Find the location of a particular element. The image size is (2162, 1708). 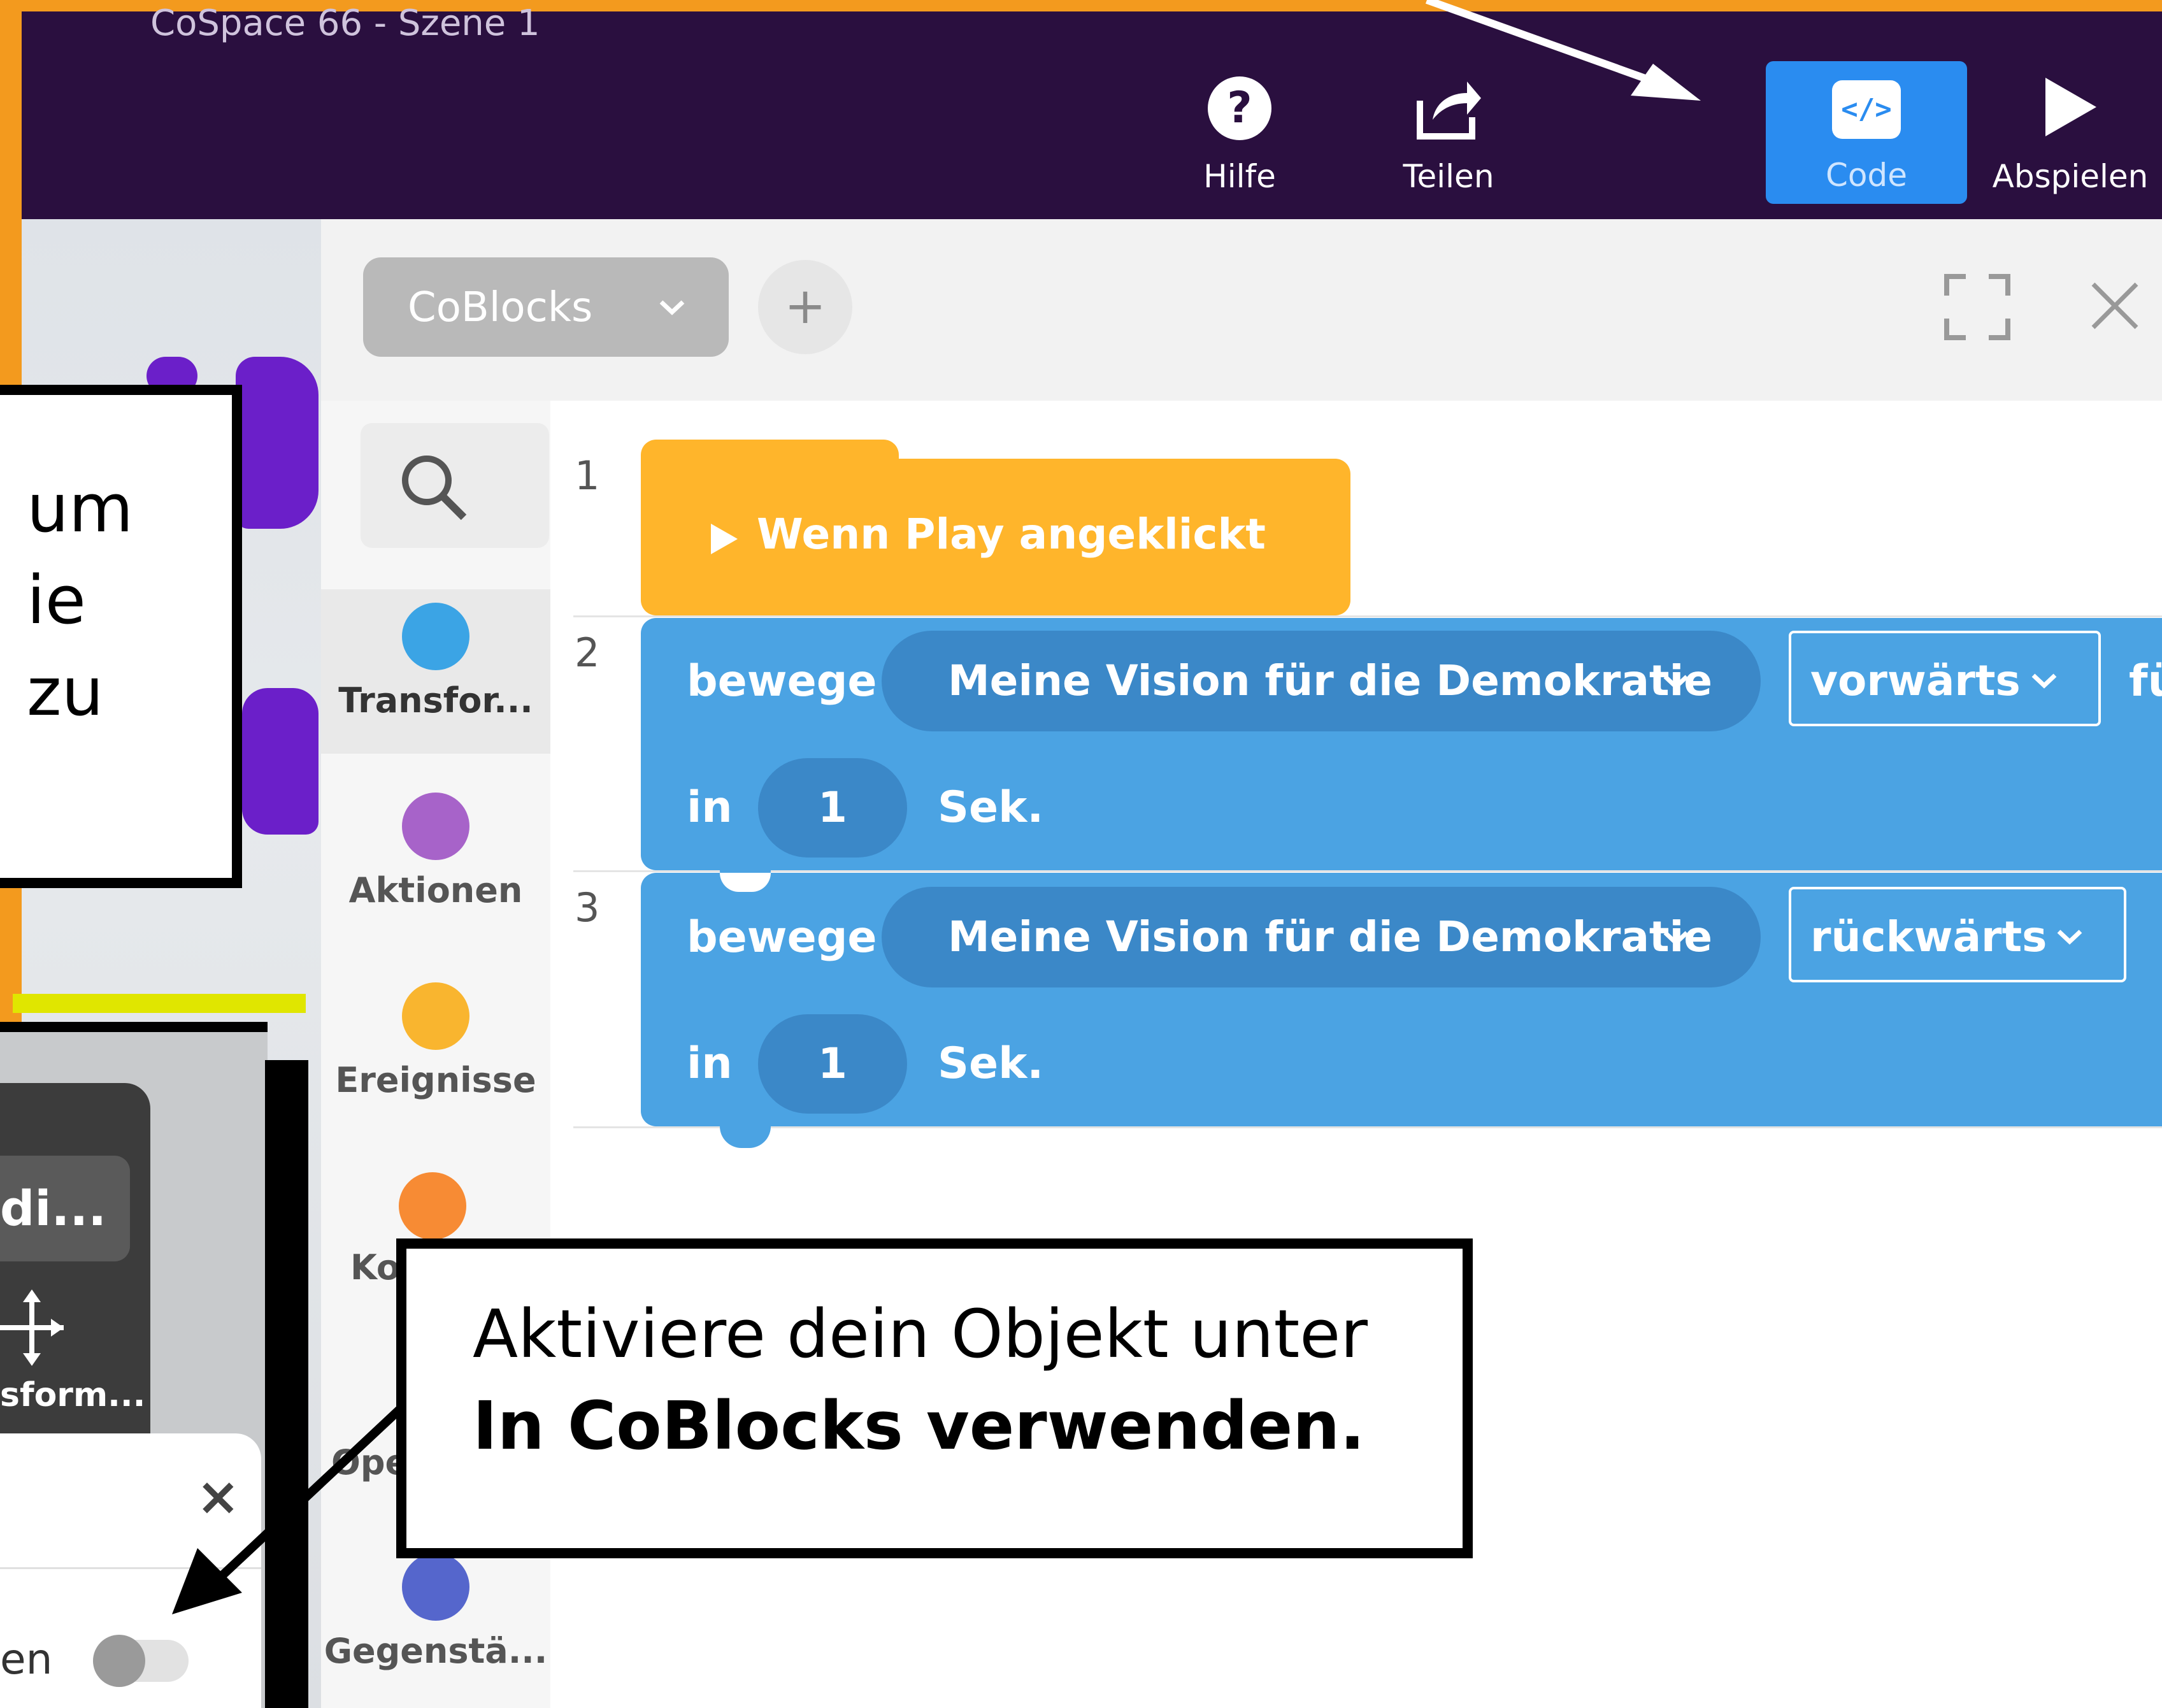

category-label: Aktionen is located at coordinates (435, 890).